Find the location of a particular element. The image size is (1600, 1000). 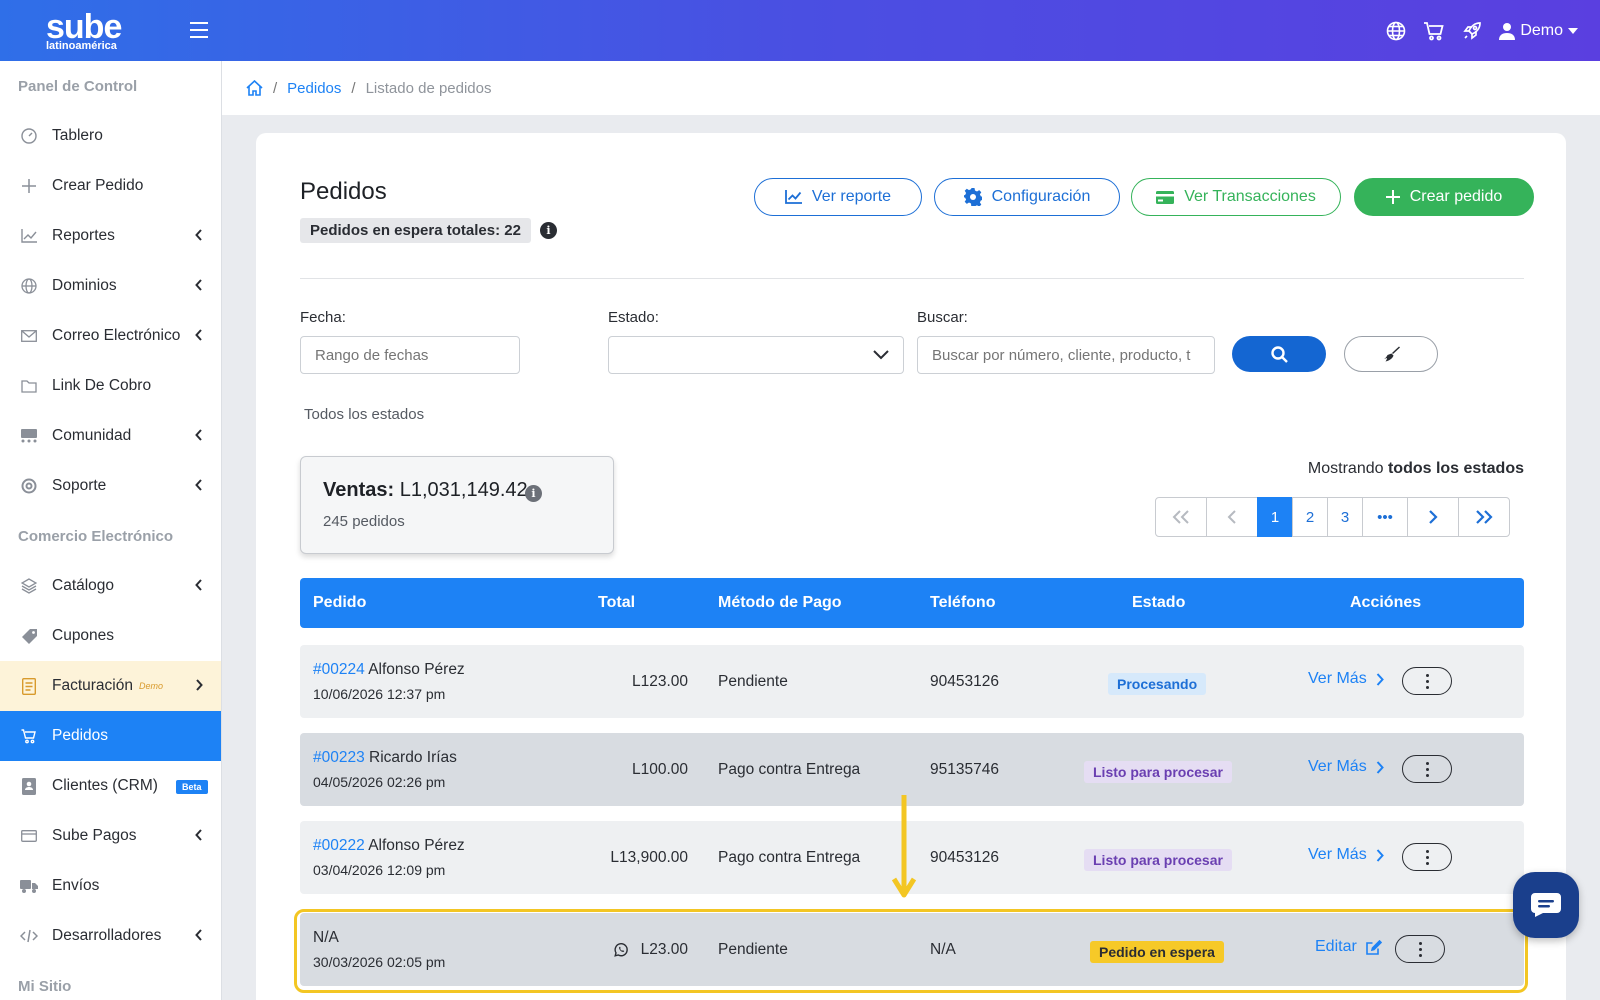

chat-icon is located at coordinates (1546, 905).